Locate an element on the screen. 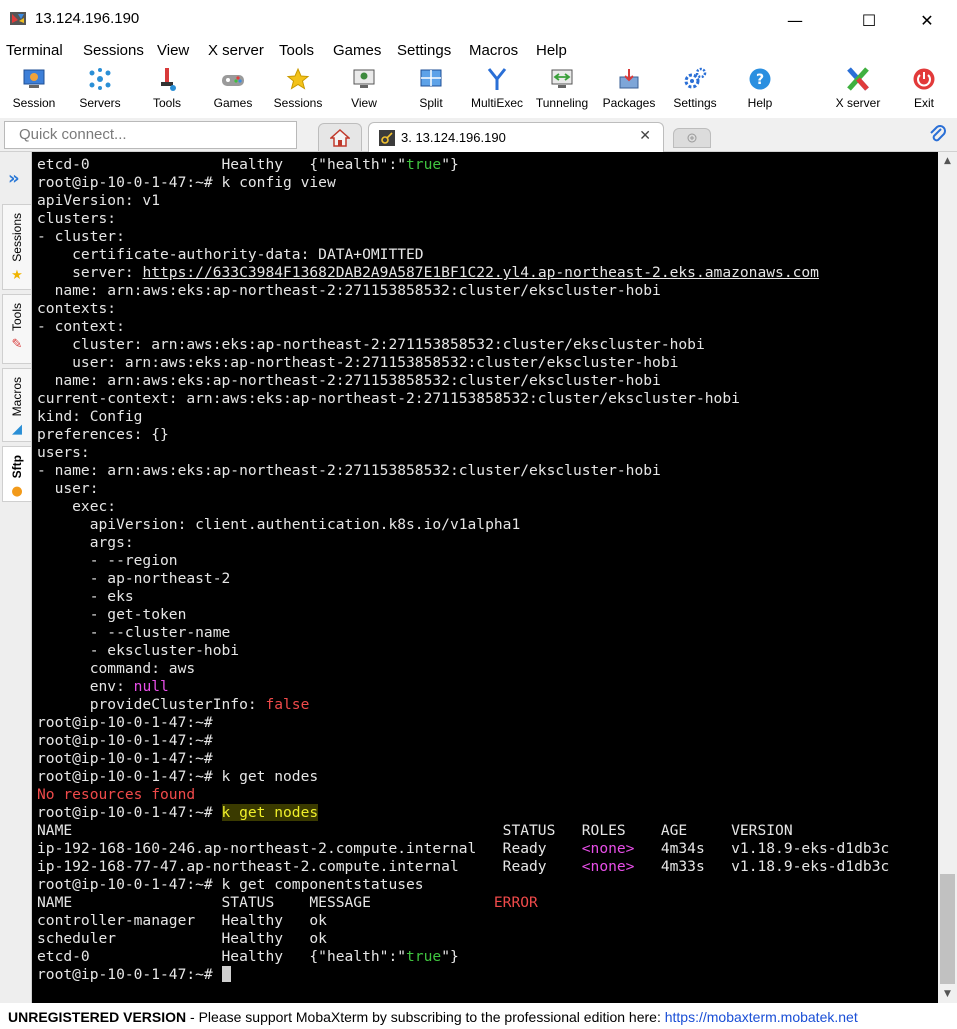 The image size is (957, 1029). terminal-line: apiVersion: v1 is located at coordinates (487, 201).